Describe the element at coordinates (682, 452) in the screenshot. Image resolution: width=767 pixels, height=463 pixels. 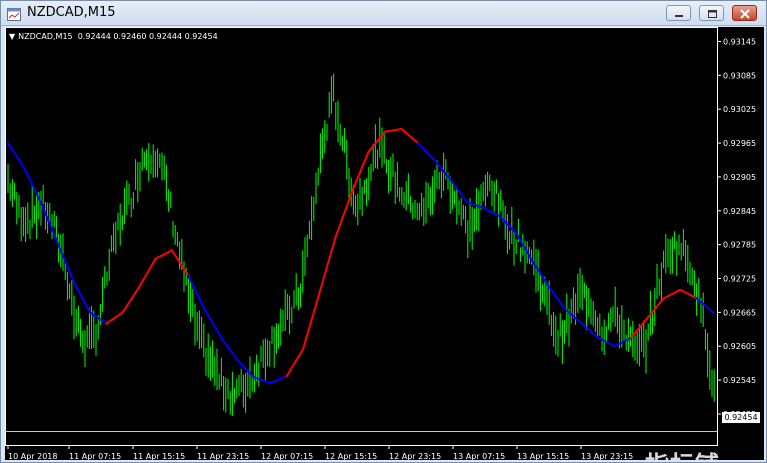
I see `watermark: 指标铺` at that location.